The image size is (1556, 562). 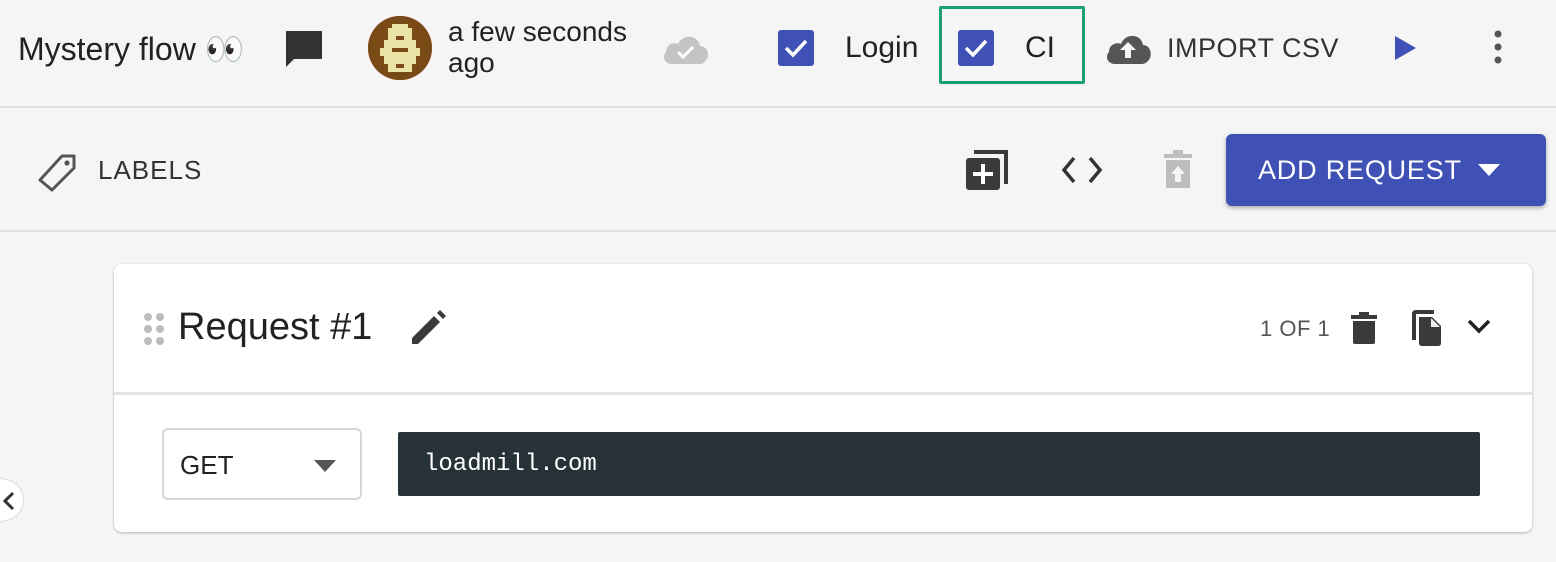 I want to click on login-checkbox, so click(x=796, y=48).